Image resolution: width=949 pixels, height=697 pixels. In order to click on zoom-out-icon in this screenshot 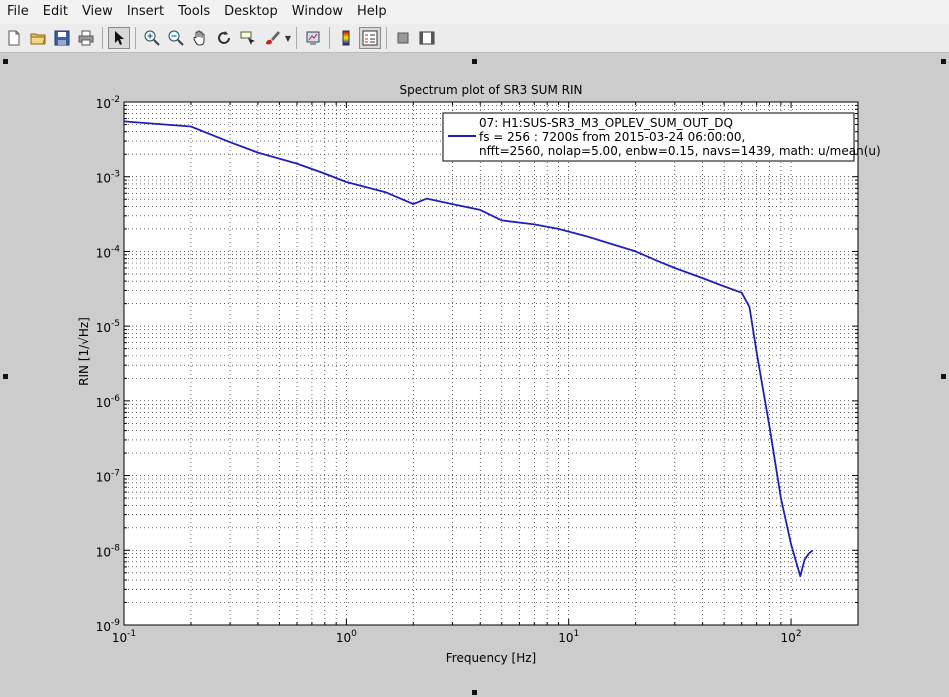, I will do `click(176, 38)`.